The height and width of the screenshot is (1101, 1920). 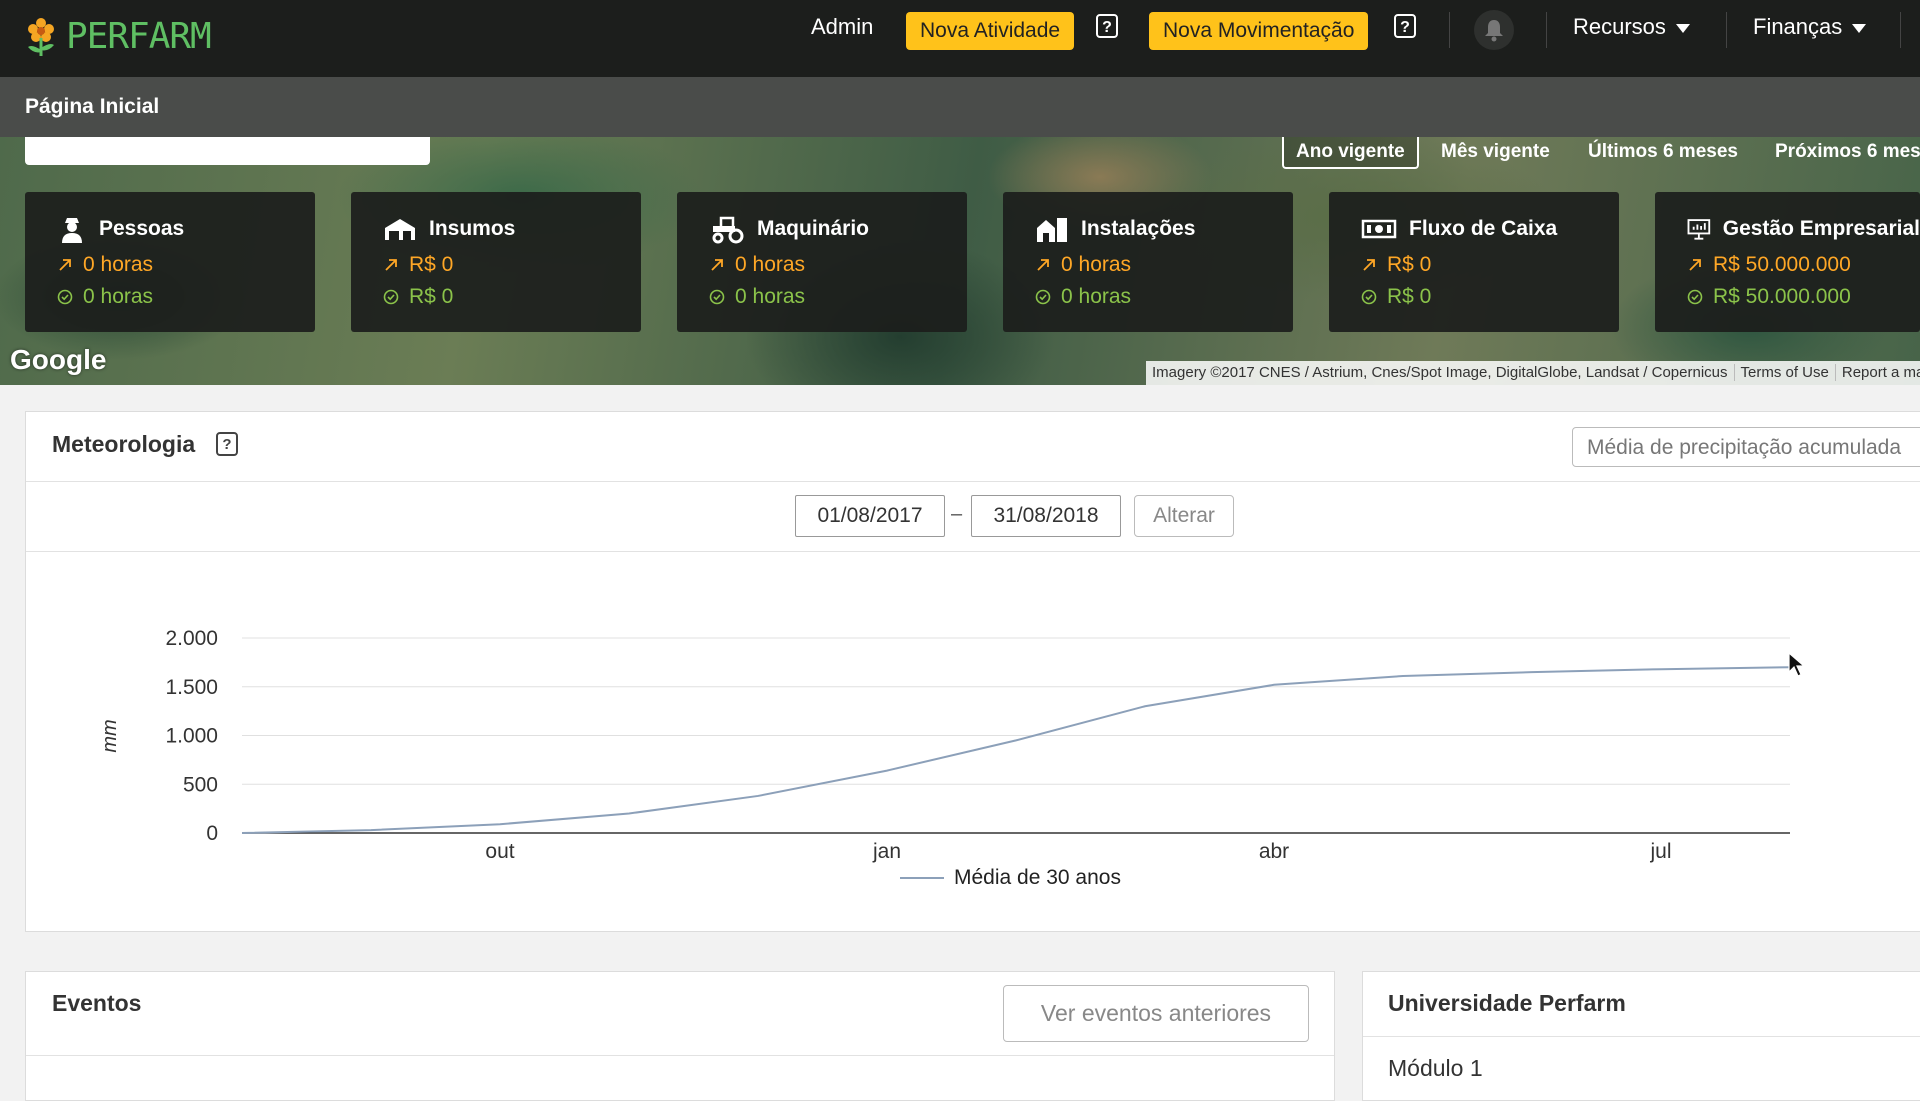 What do you see at coordinates (499, 851) in the screenshot?
I see `x-tick-label: out` at bounding box center [499, 851].